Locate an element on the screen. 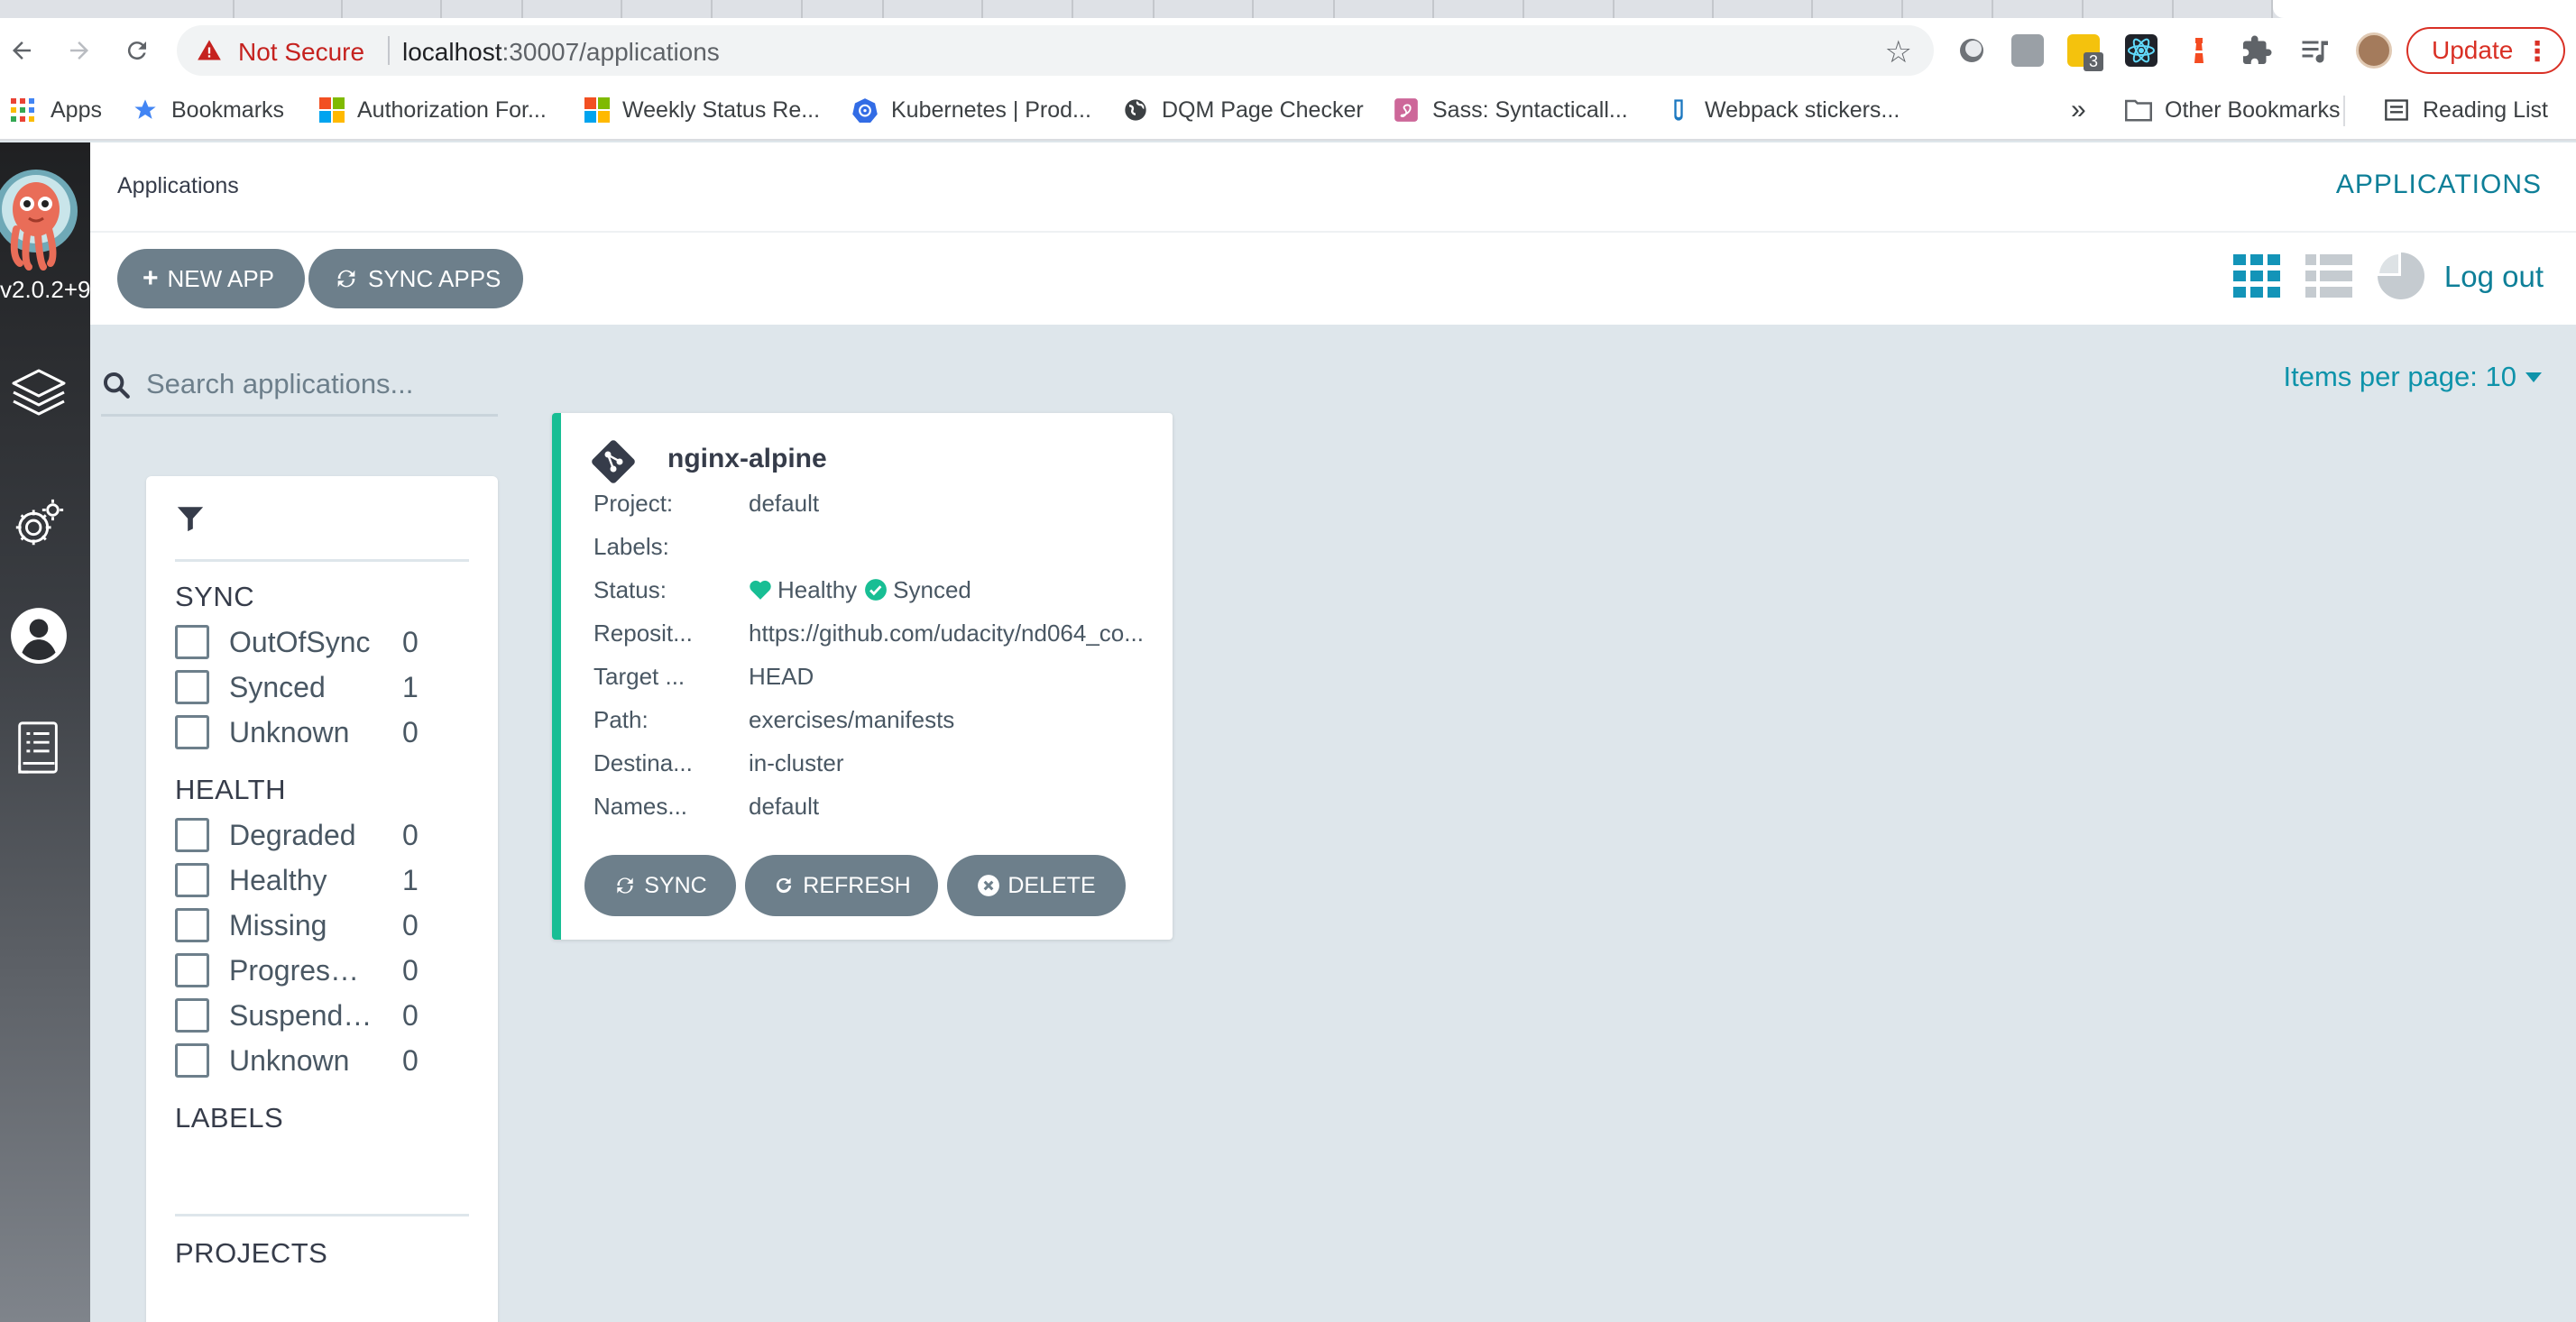 This screenshot has width=2576, height=1322. sync-icon is located at coordinates (346, 278).